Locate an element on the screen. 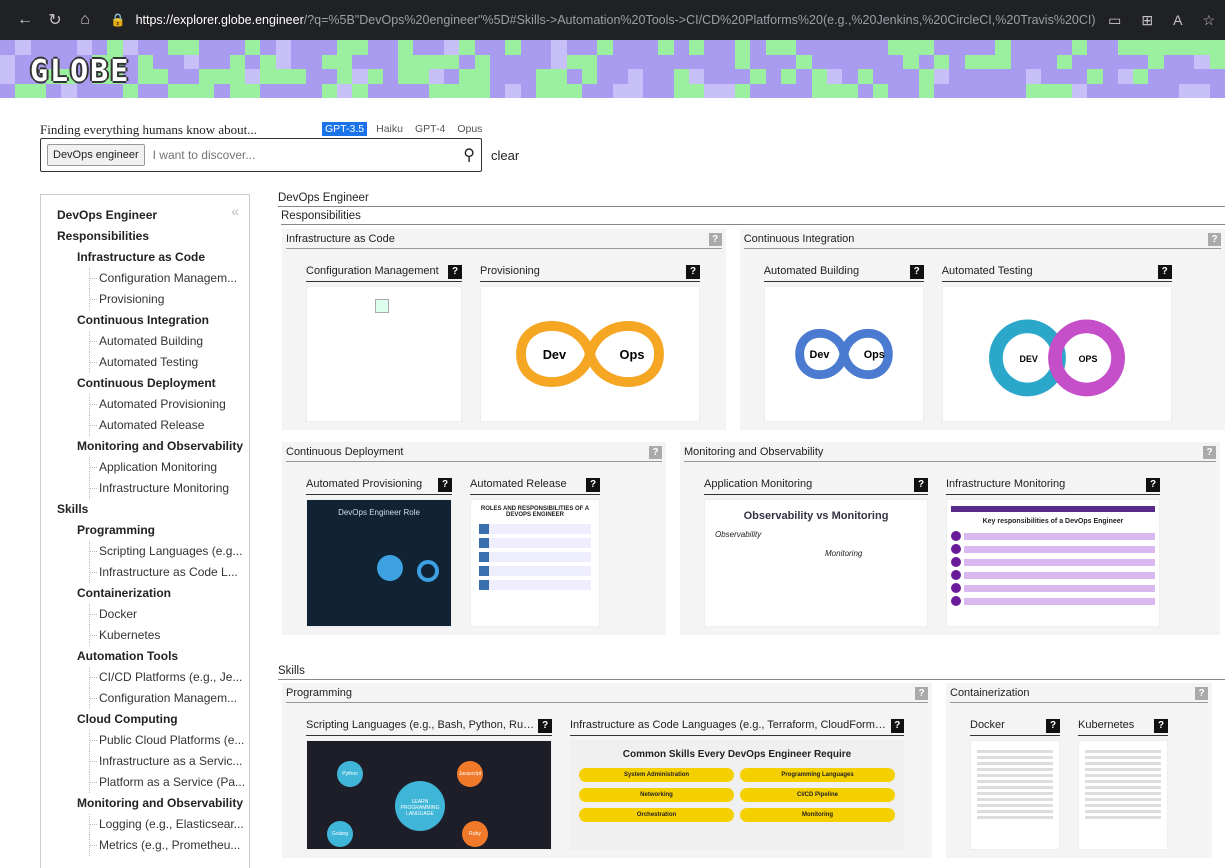 Image resolution: width=1225 pixels, height=868 pixels. model-haiku: Haiku is located at coordinates (389, 129).